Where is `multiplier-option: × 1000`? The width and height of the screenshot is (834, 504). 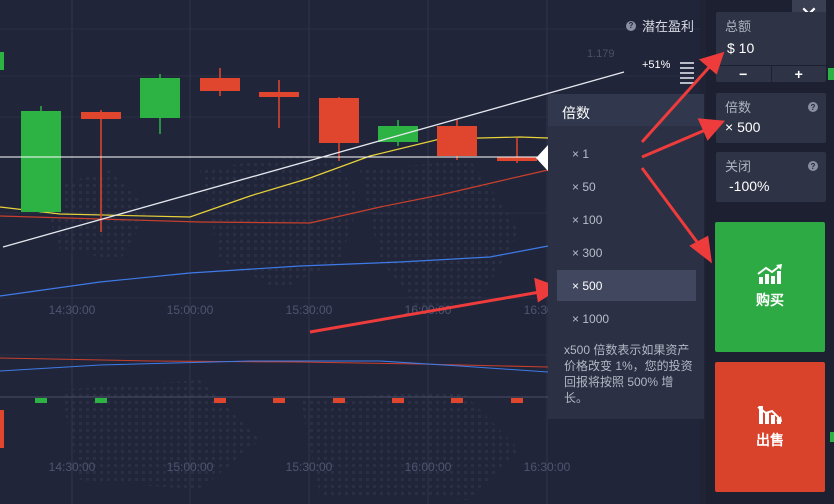 multiplier-option: × 1000 is located at coordinates (626, 318).